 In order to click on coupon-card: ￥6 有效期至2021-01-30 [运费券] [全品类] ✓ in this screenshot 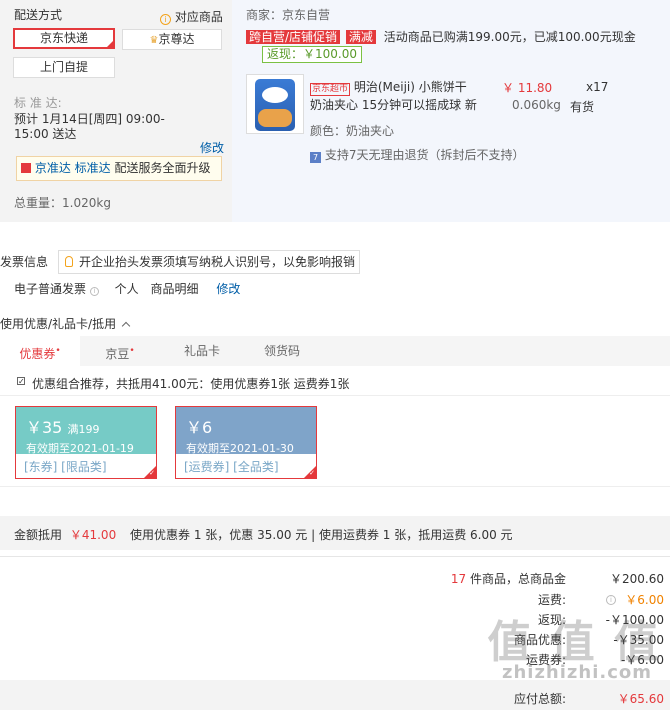, I will do `click(246, 442)`.